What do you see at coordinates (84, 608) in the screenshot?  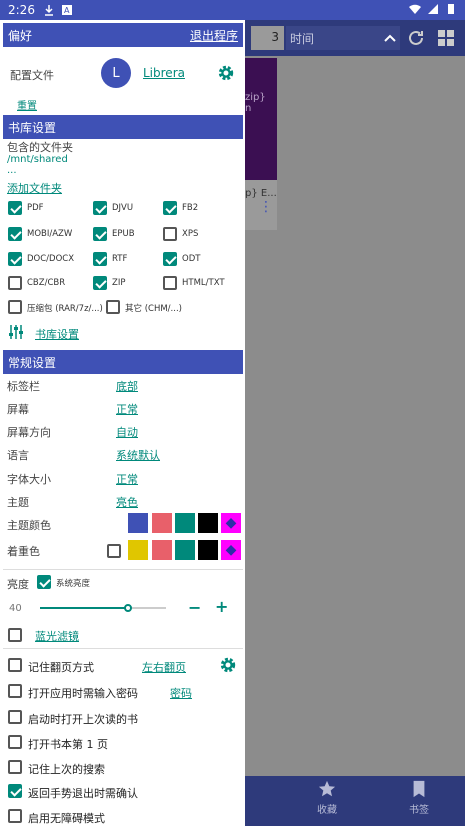 I see `slider-fill` at bounding box center [84, 608].